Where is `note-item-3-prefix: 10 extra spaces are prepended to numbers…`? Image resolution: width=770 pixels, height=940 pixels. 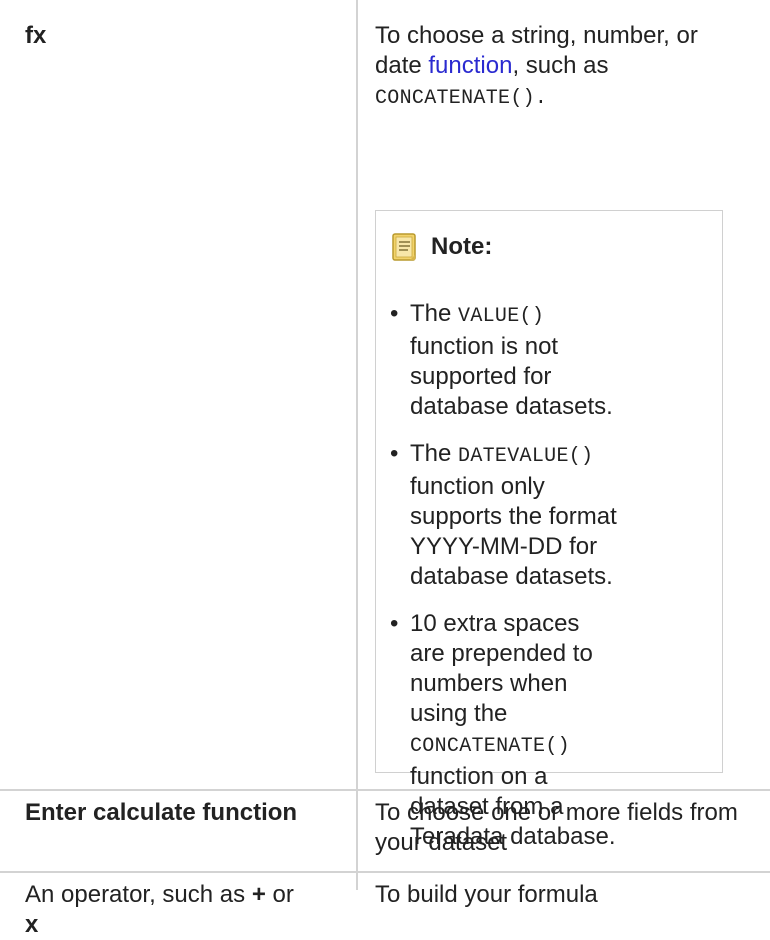
note-item-3-prefix: 10 extra spaces are prepended to numbers… is located at coordinates (501, 668).